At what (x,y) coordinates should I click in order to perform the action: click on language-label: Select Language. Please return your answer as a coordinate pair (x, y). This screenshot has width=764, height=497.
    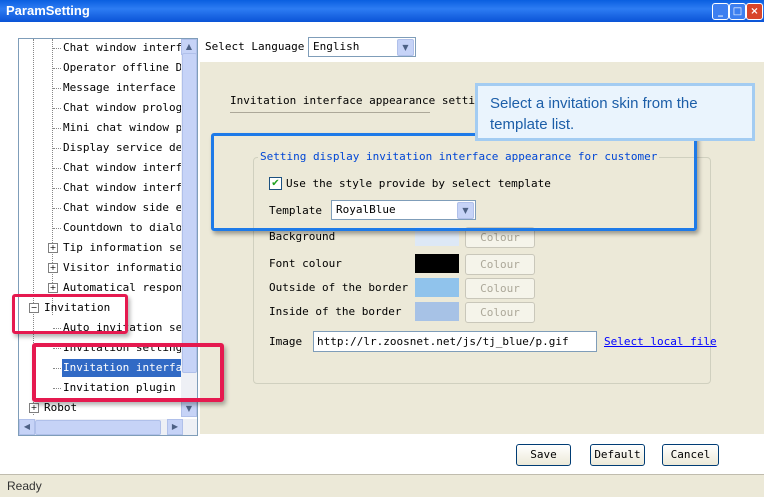
    Looking at the image, I should click on (255, 46).